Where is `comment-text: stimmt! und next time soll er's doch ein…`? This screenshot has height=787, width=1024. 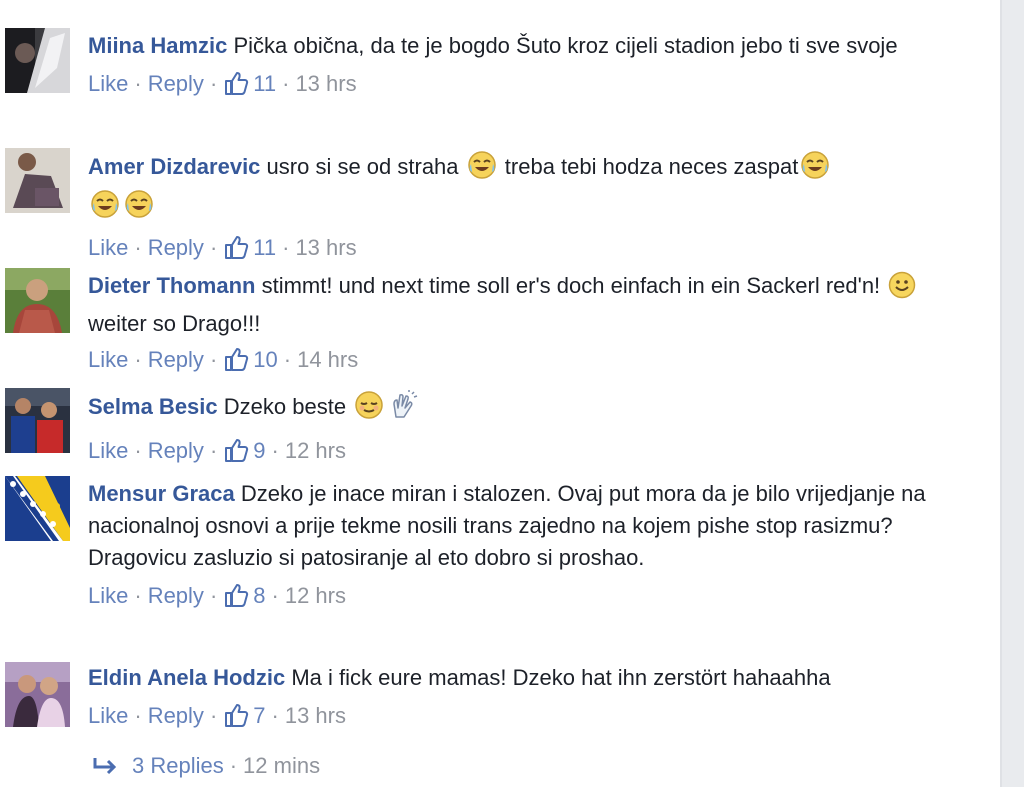 comment-text: stimmt! und next time soll er's doch ein… is located at coordinates (571, 285).